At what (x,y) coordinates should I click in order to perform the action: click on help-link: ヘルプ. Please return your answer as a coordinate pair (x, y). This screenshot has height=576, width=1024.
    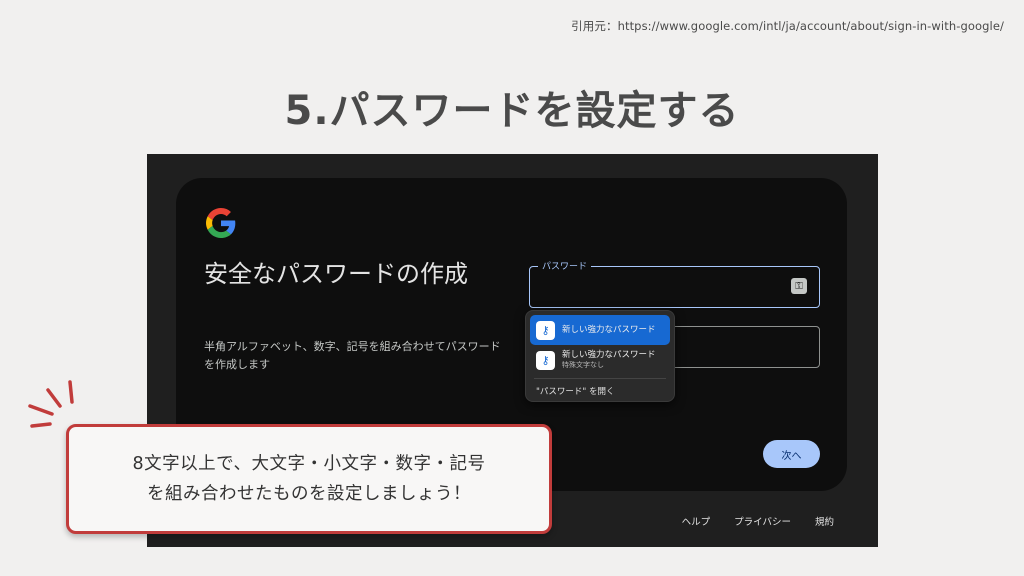
    Looking at the image, I should click on (696, 521).